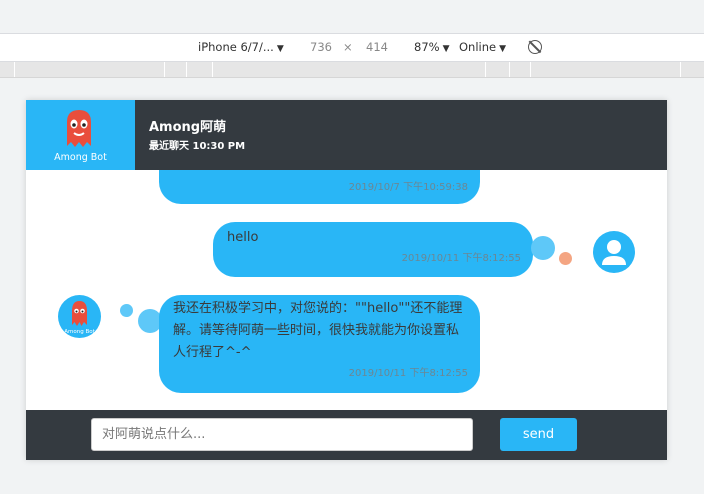 The image size is (704, 494). I want to click on ghost-icon, so click(79, 128).